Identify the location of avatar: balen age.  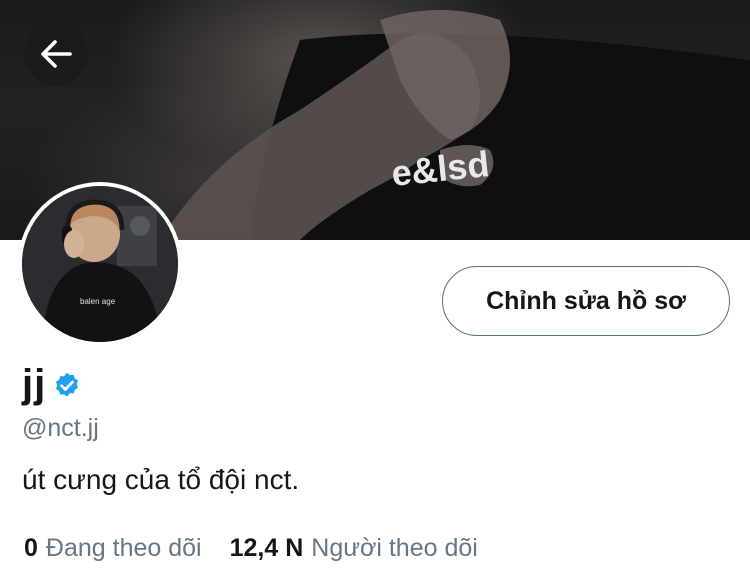
(100, 264).